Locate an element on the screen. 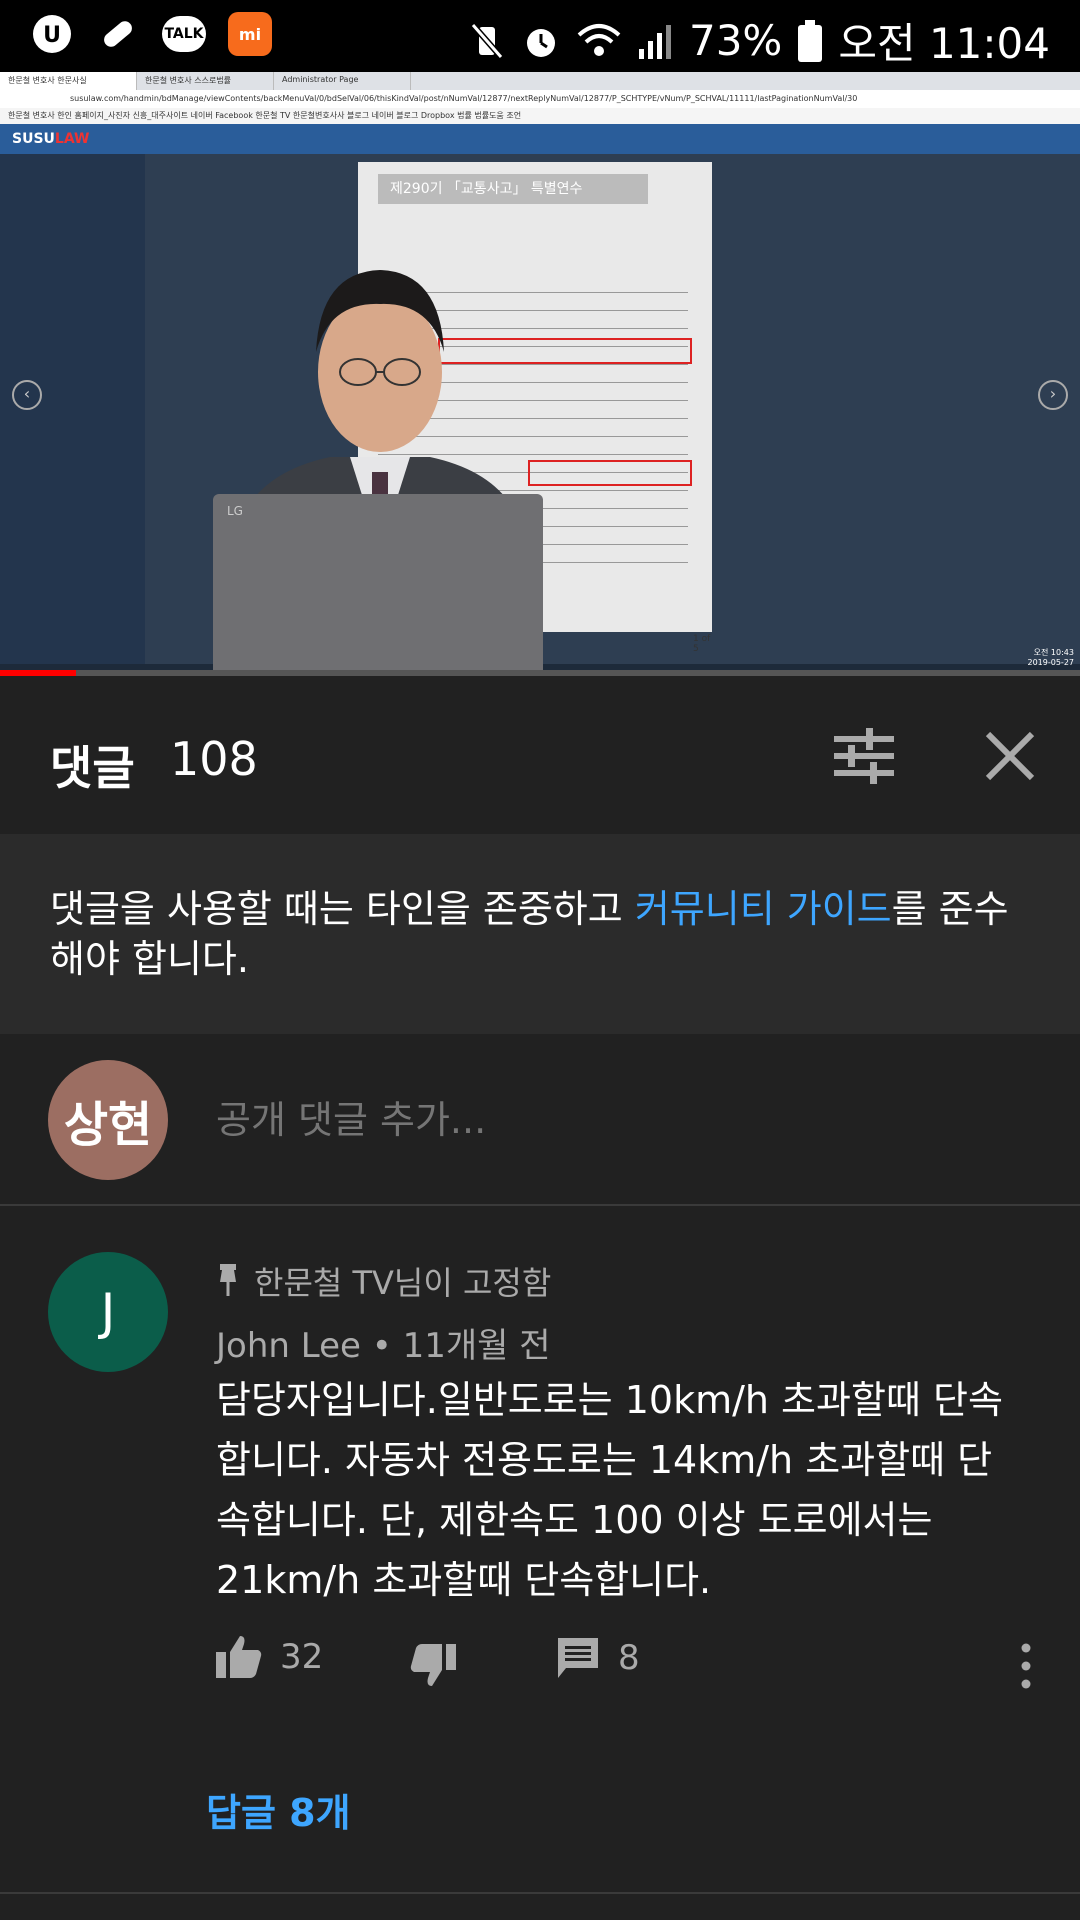 The height and width of the screenshot is (1920, 1080). divider is located at coordinates (540, 1893).